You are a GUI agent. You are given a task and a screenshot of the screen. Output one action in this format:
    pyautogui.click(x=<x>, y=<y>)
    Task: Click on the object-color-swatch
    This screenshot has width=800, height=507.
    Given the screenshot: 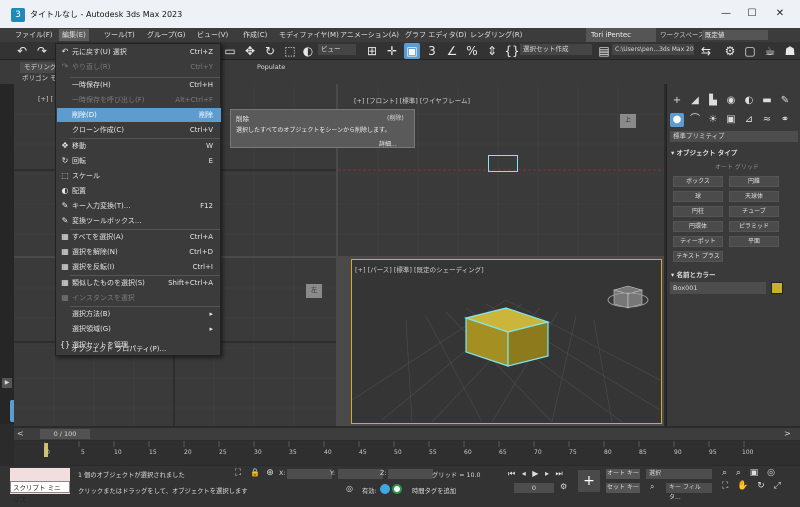 What is the action you would take?
    pyautogui.click(x=777, y=288)
    